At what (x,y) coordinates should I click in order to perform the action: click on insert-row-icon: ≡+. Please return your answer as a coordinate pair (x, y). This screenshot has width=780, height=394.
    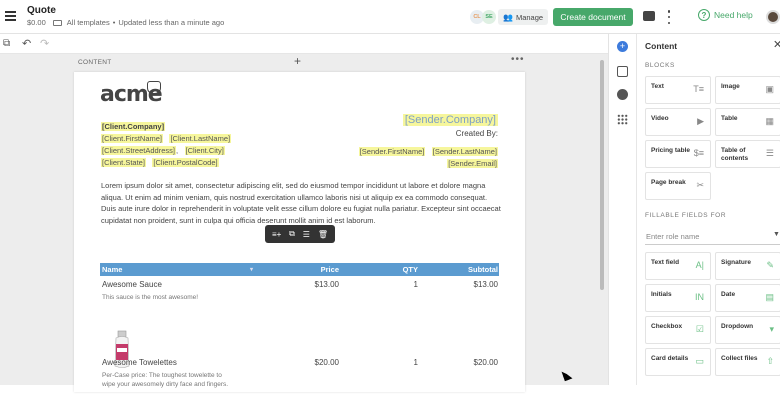
    Looking at the image, I should click on (276, 234).